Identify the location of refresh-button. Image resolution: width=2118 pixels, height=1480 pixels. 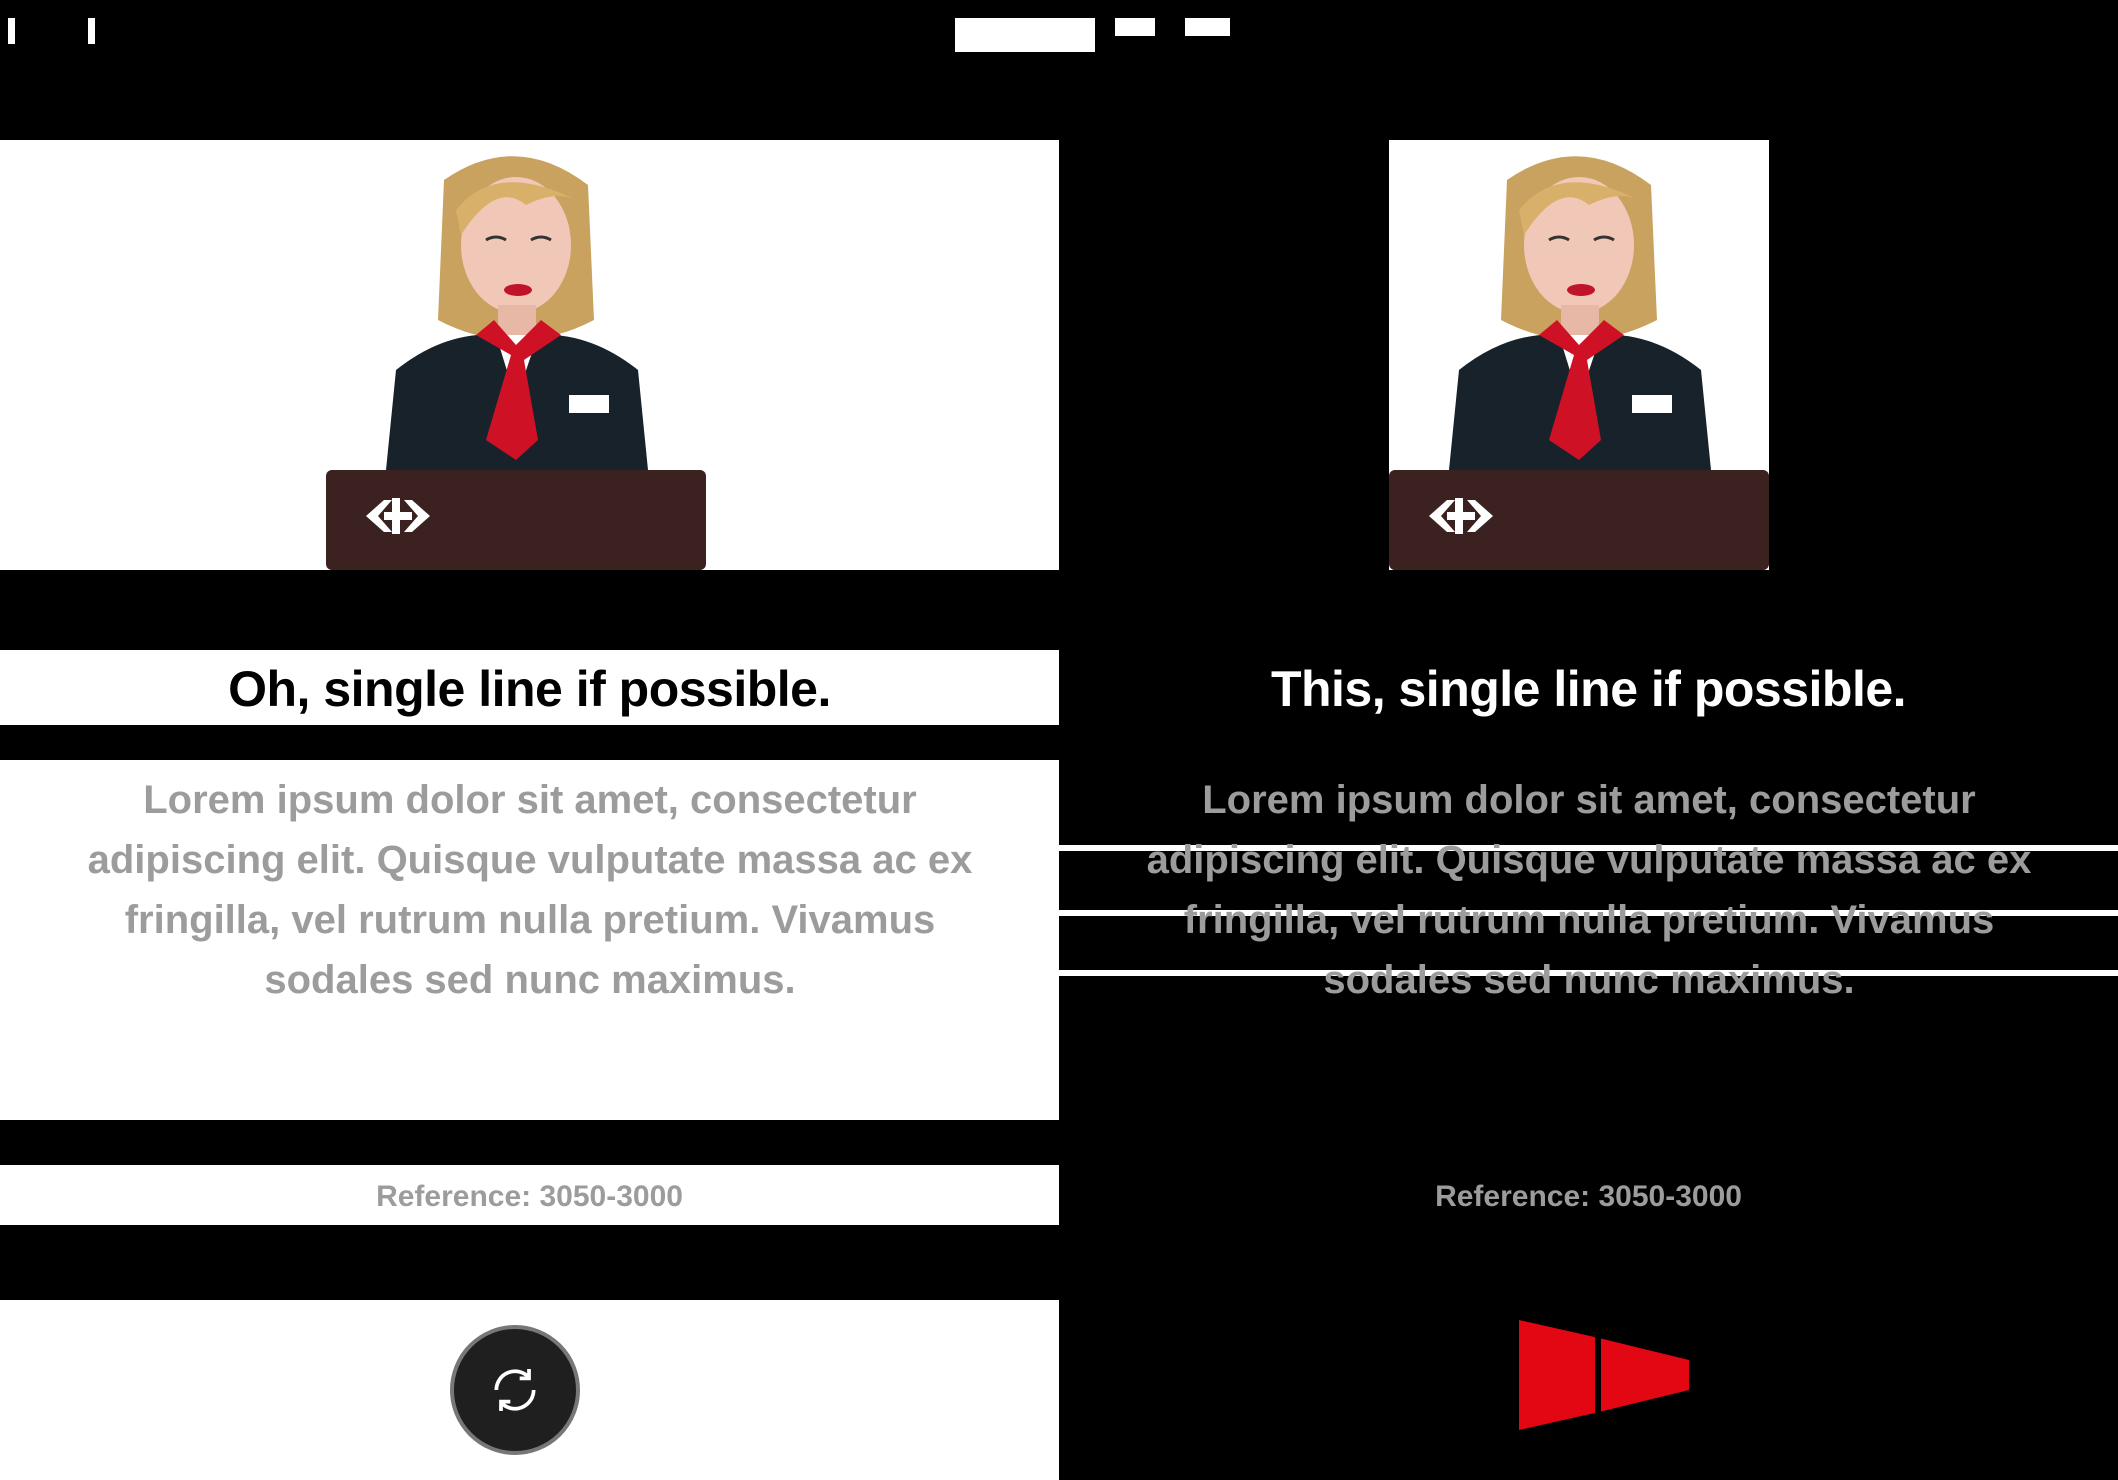
(515, 1390).